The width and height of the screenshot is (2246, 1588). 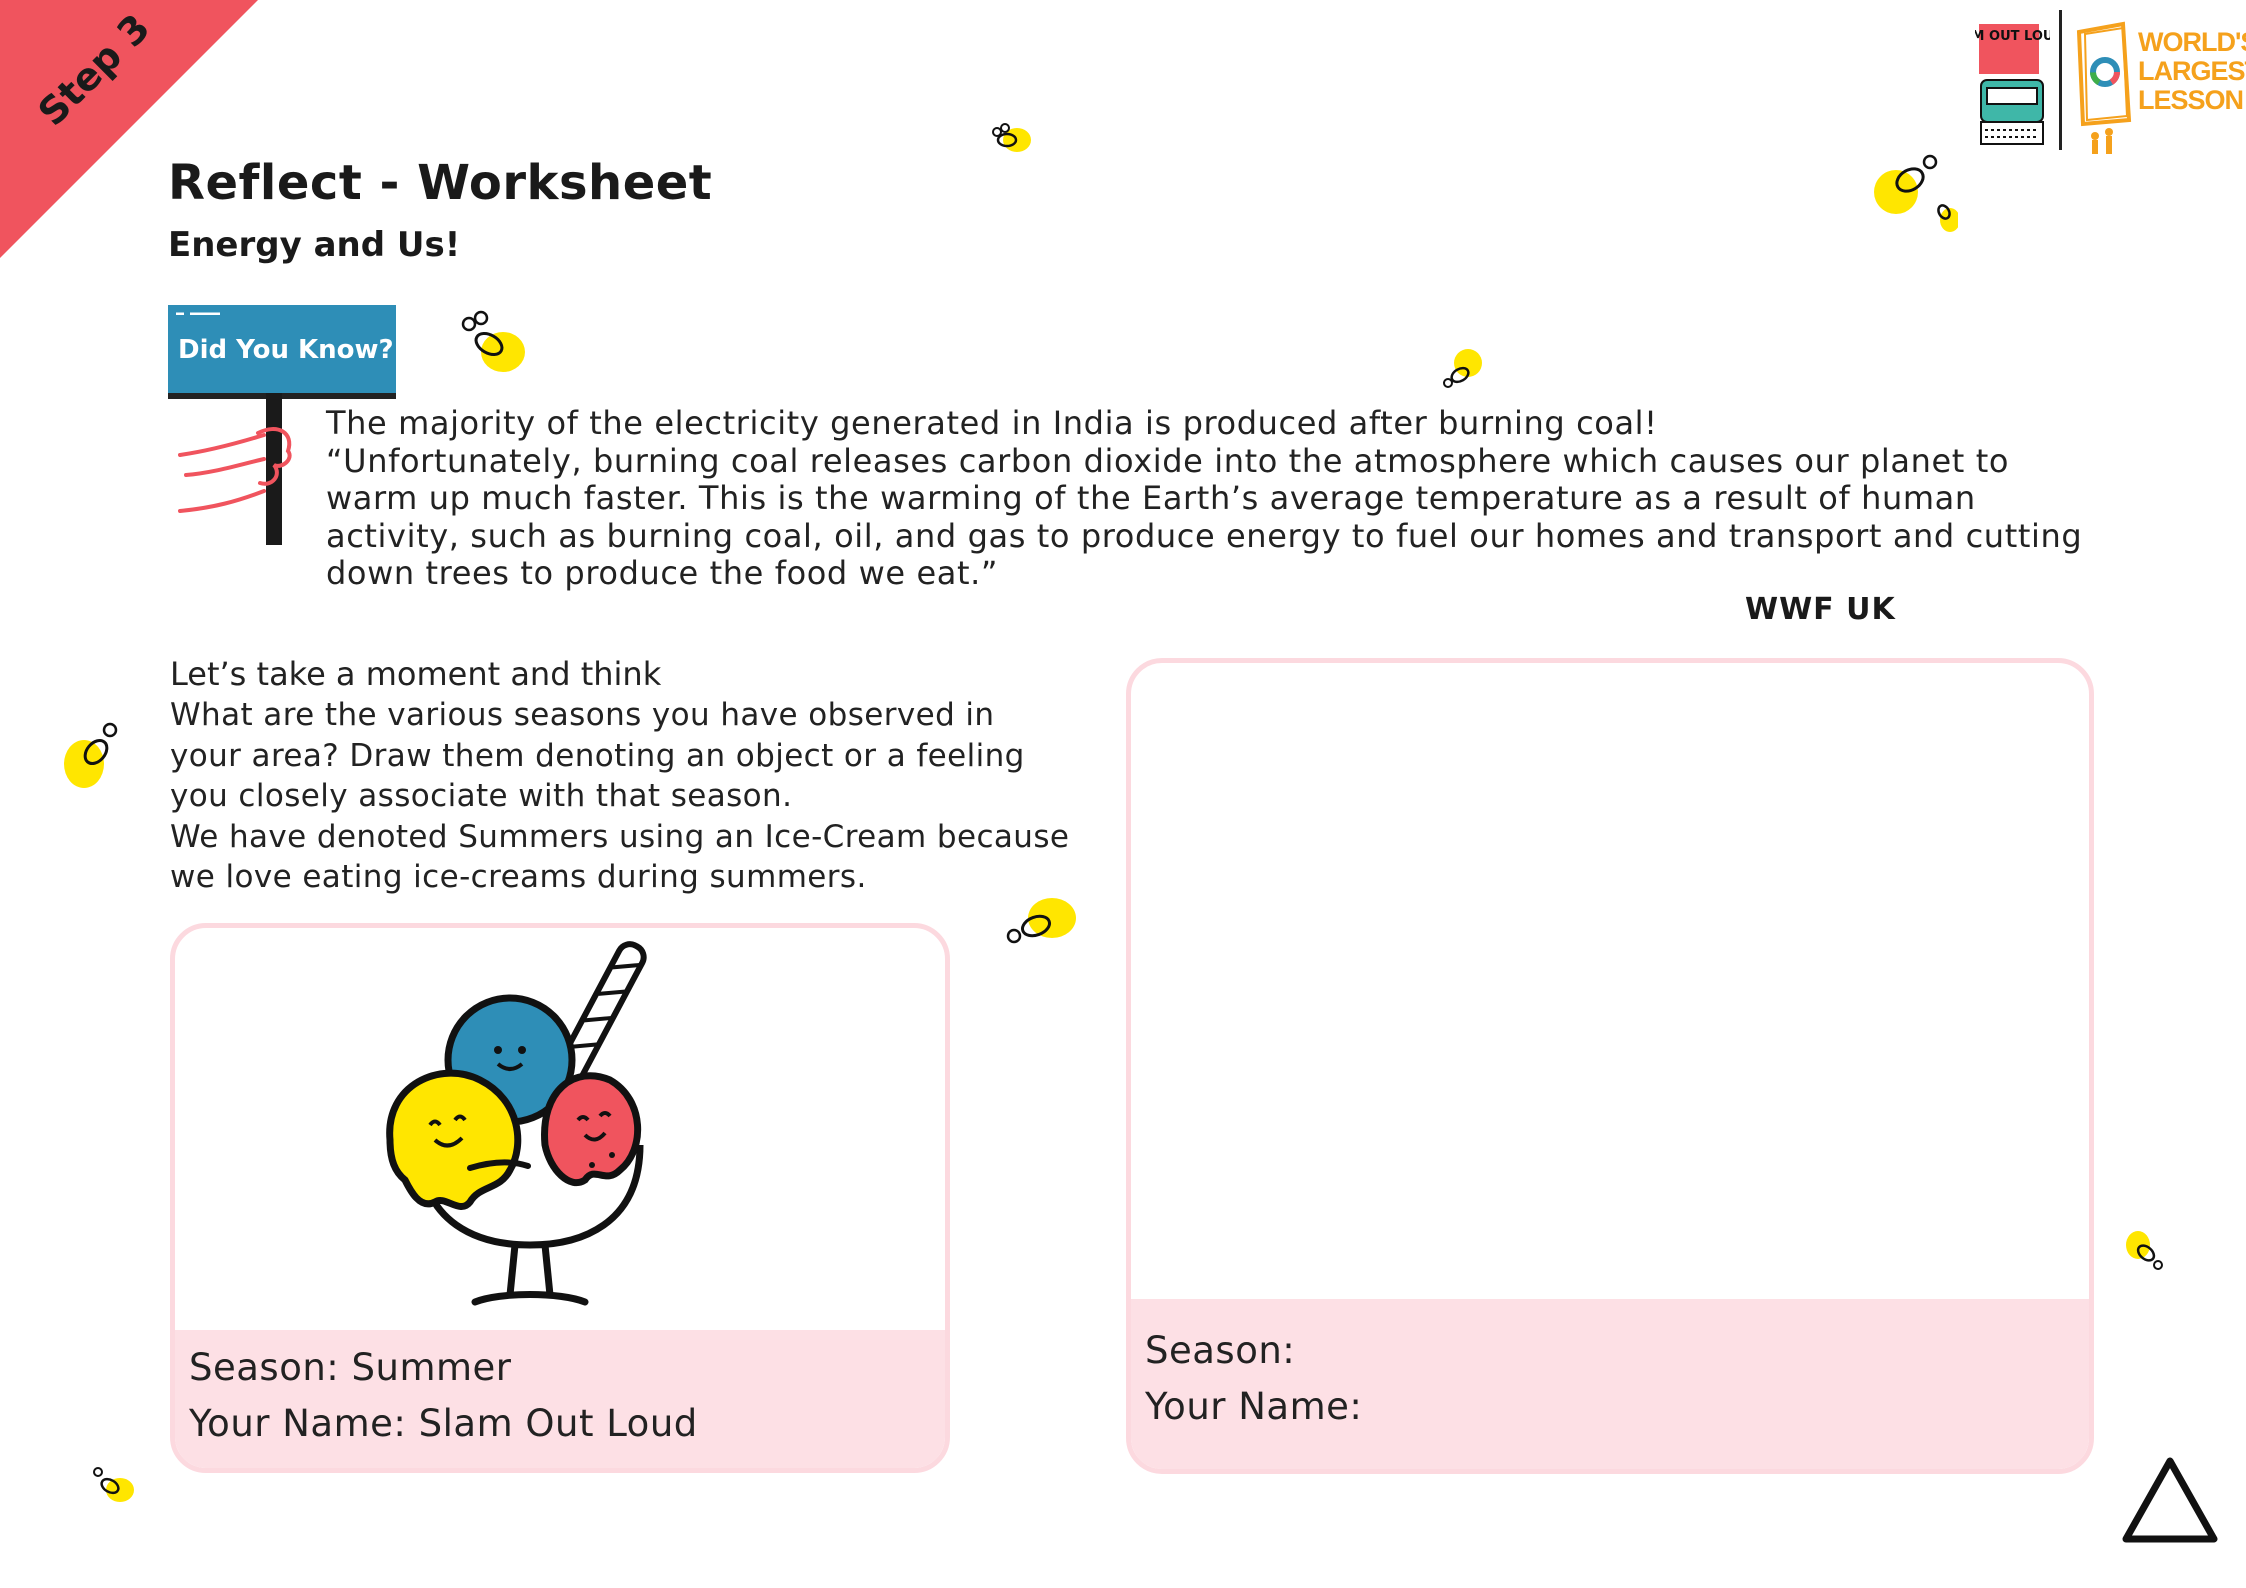 I want to click on worlds-largest-lesson-book-icon, so click(x=2104, y=87).